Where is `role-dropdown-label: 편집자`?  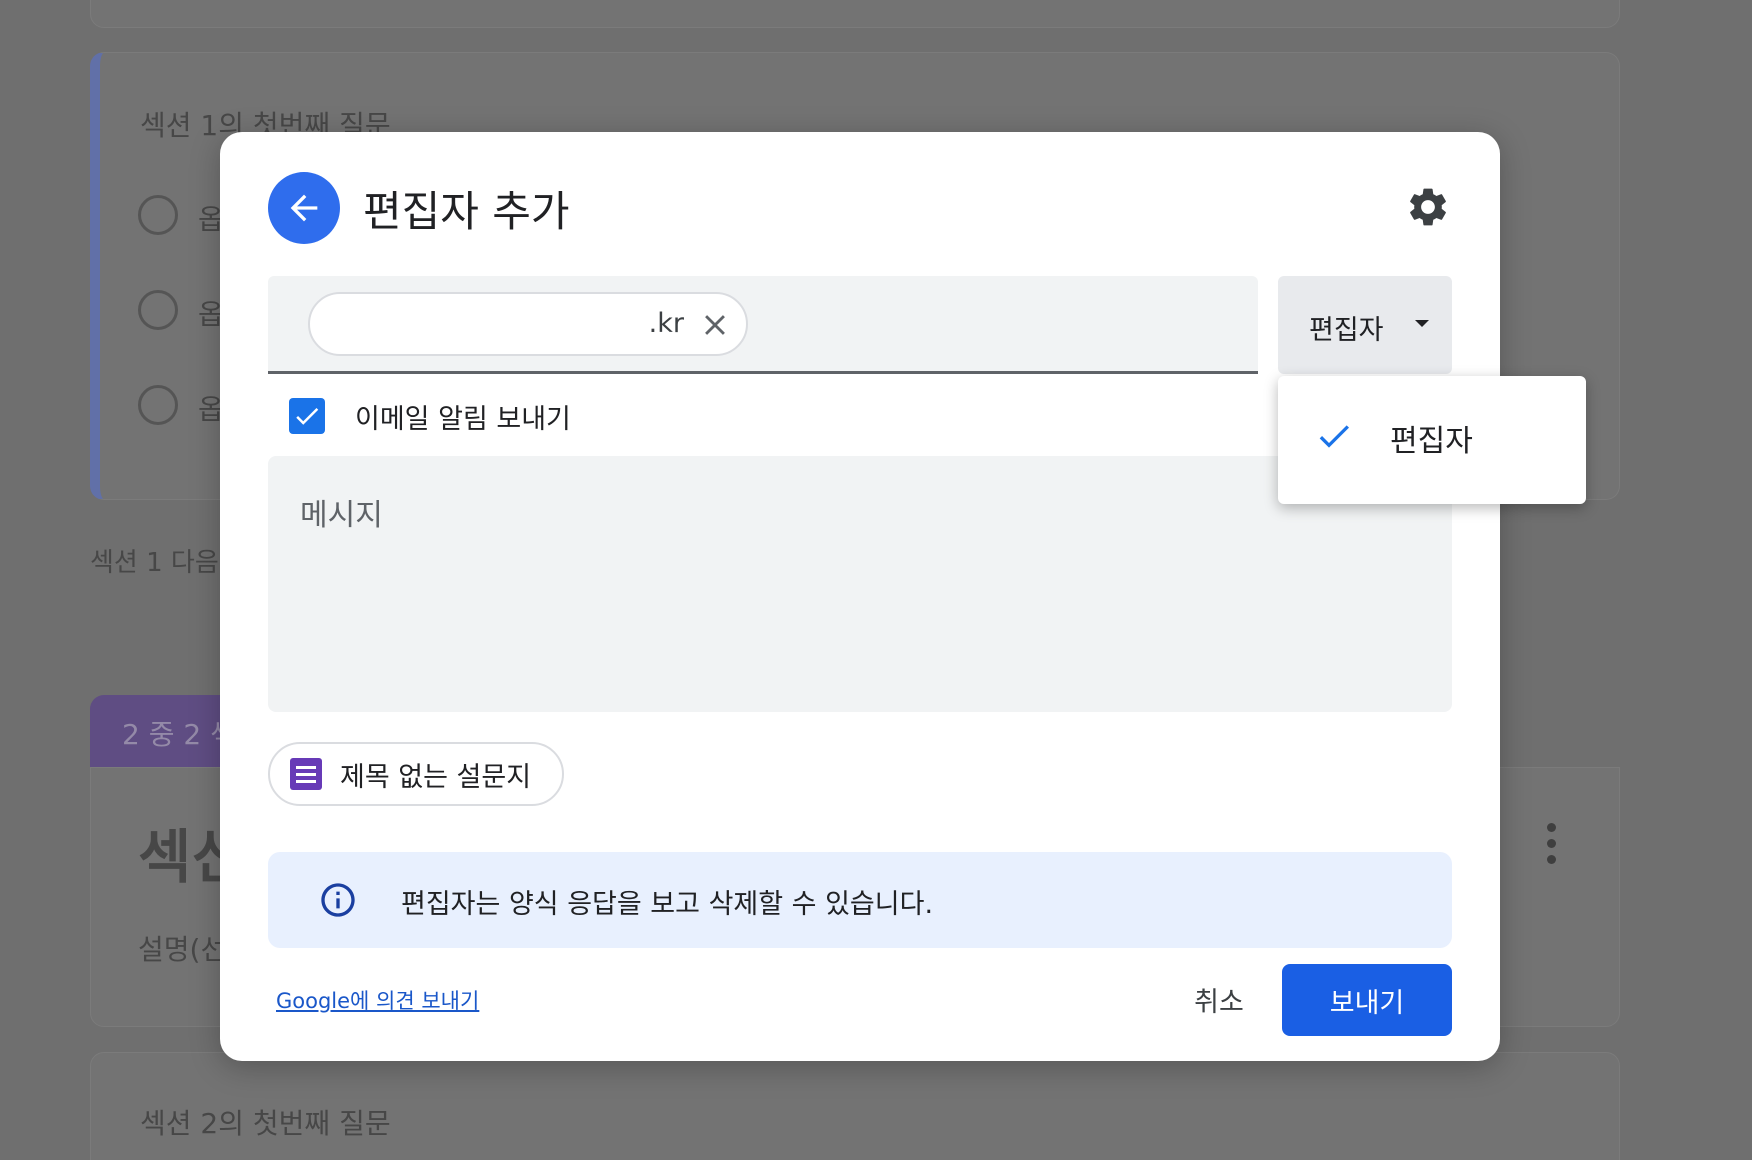 role-dropdown-label: 편집자 is located at coordinates (1346, 330).